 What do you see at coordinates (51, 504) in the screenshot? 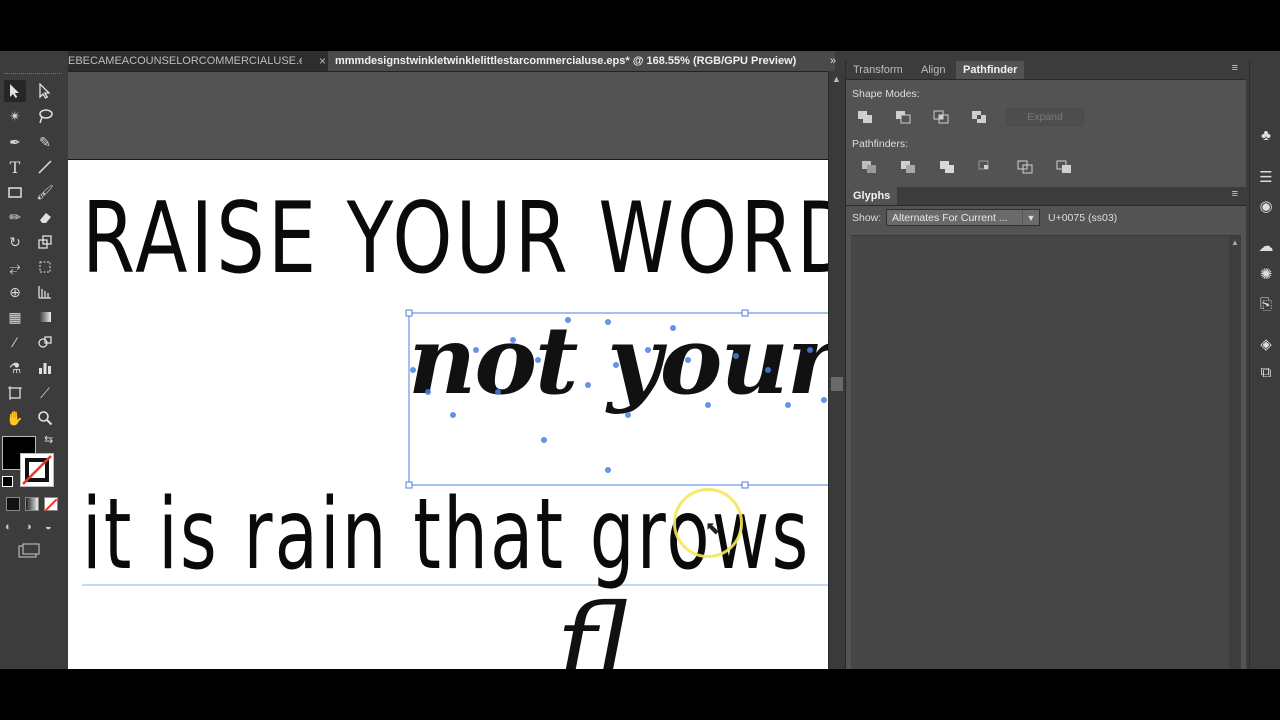
I see `none-mode-icon` at bounding box center [51, 504].